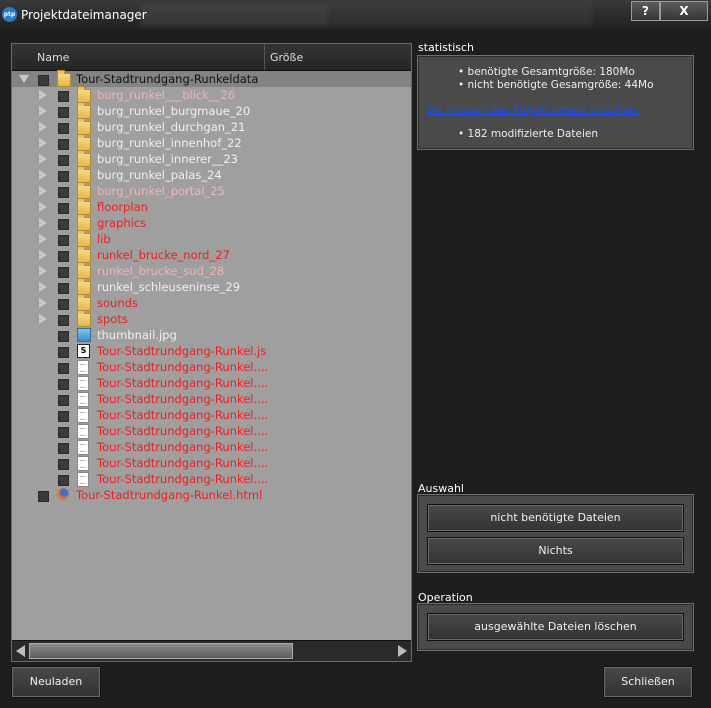 The image size is (711, 708). Describe the element at coordinates (684, 11) in the screenshot. I see `close-window-button: X` at that location.